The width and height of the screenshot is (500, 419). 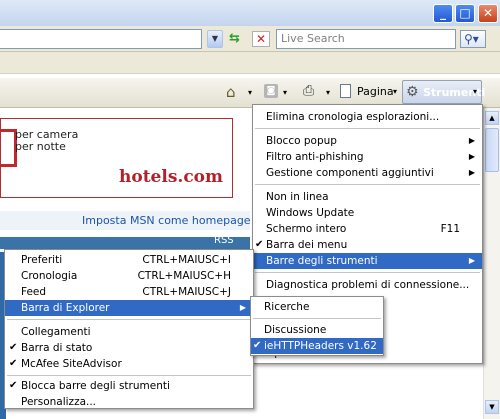 I want to click on hotels-ad-banner: per camera per notte hotels.com, so click(x=116, y=158).